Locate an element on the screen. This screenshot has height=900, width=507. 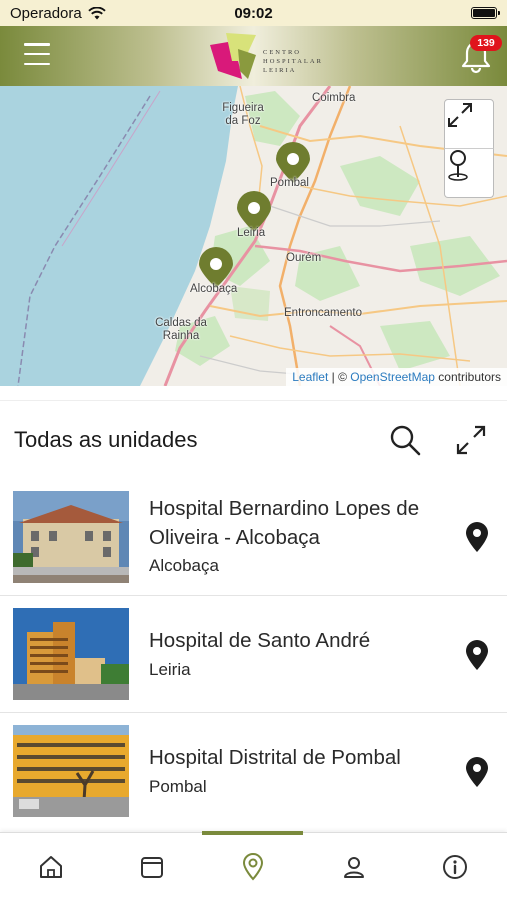
place-label: Pombal is located at coordinates (289, 183).